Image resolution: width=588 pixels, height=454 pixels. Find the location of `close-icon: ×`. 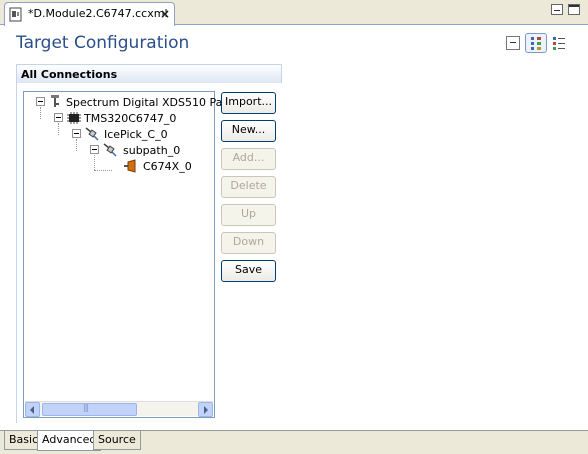

close-icon: × is located at coordinates (165, 14).